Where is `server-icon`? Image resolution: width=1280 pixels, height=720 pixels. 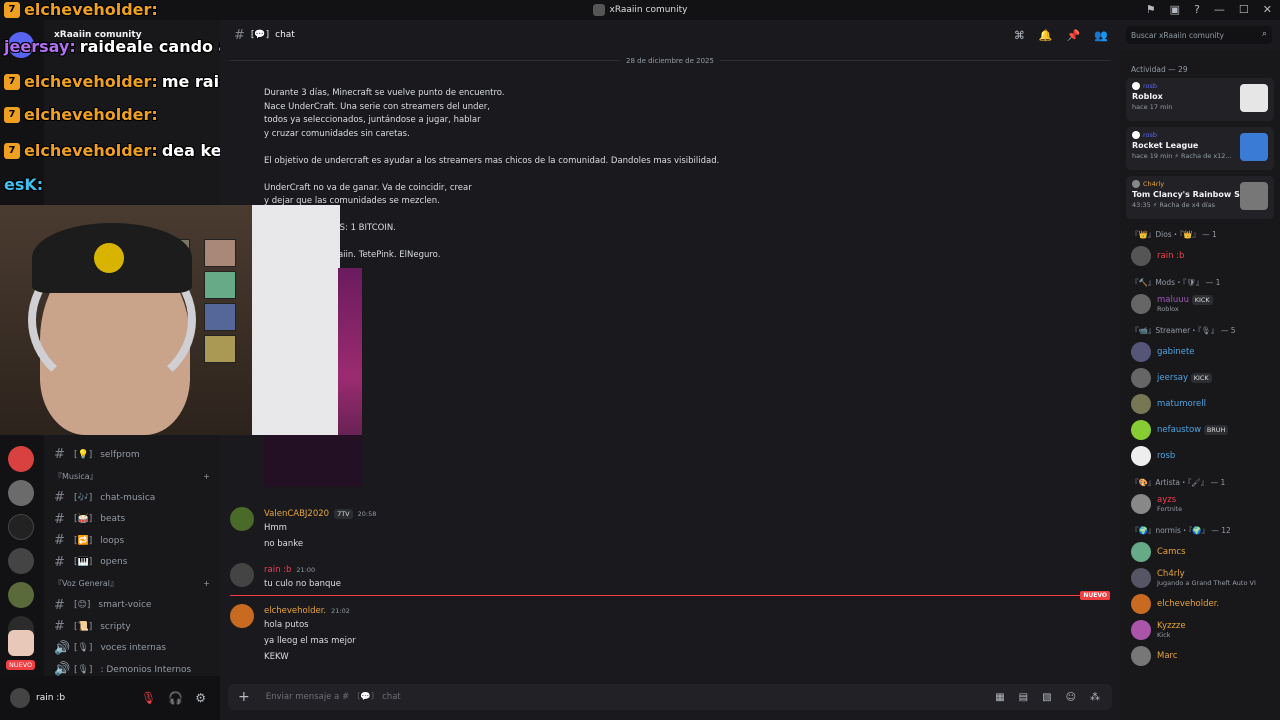 server-icon is located at coordinates (598, 10).